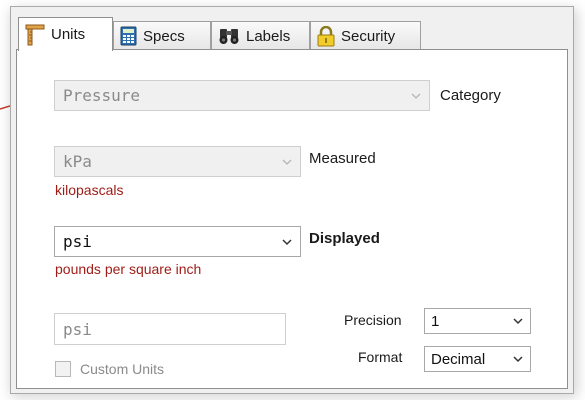 The width and height of the screenshot is (585, 400). I want to click on calculator-icon, so click(128, 36).